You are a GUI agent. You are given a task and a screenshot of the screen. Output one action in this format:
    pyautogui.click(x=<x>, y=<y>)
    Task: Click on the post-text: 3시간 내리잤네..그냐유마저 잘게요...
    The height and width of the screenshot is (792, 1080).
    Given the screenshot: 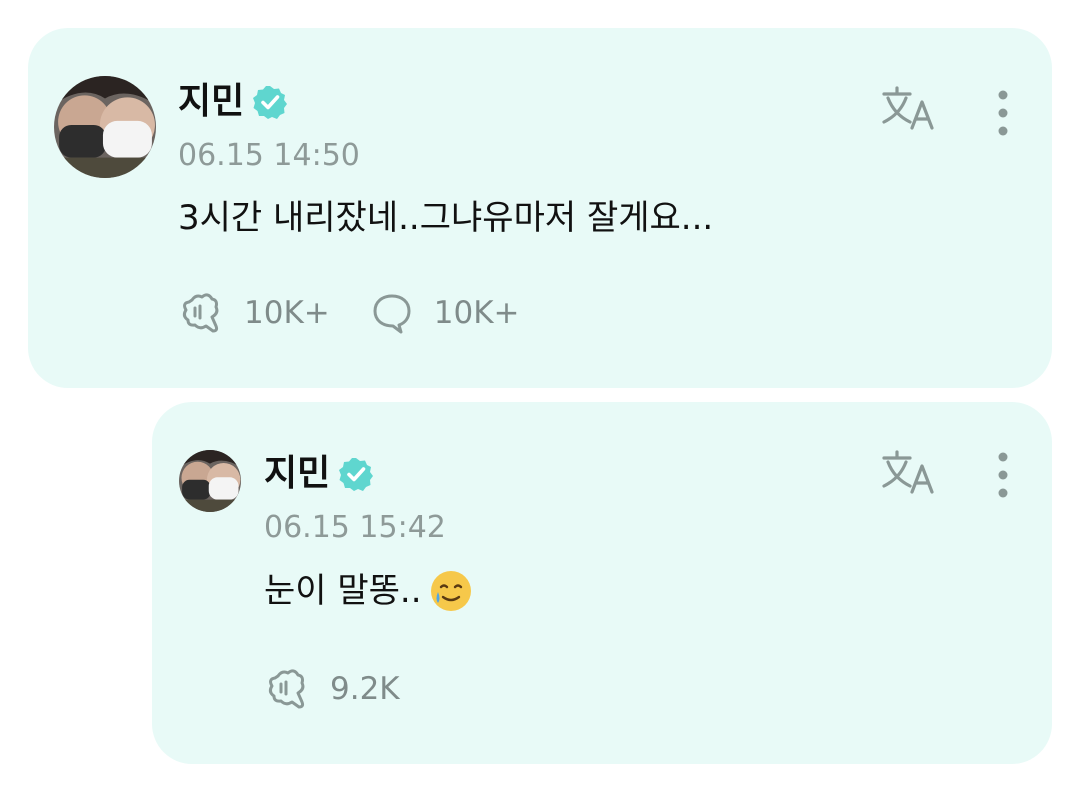 What is the action you would take?
    pyautogui.click(x=446, y=218)
    